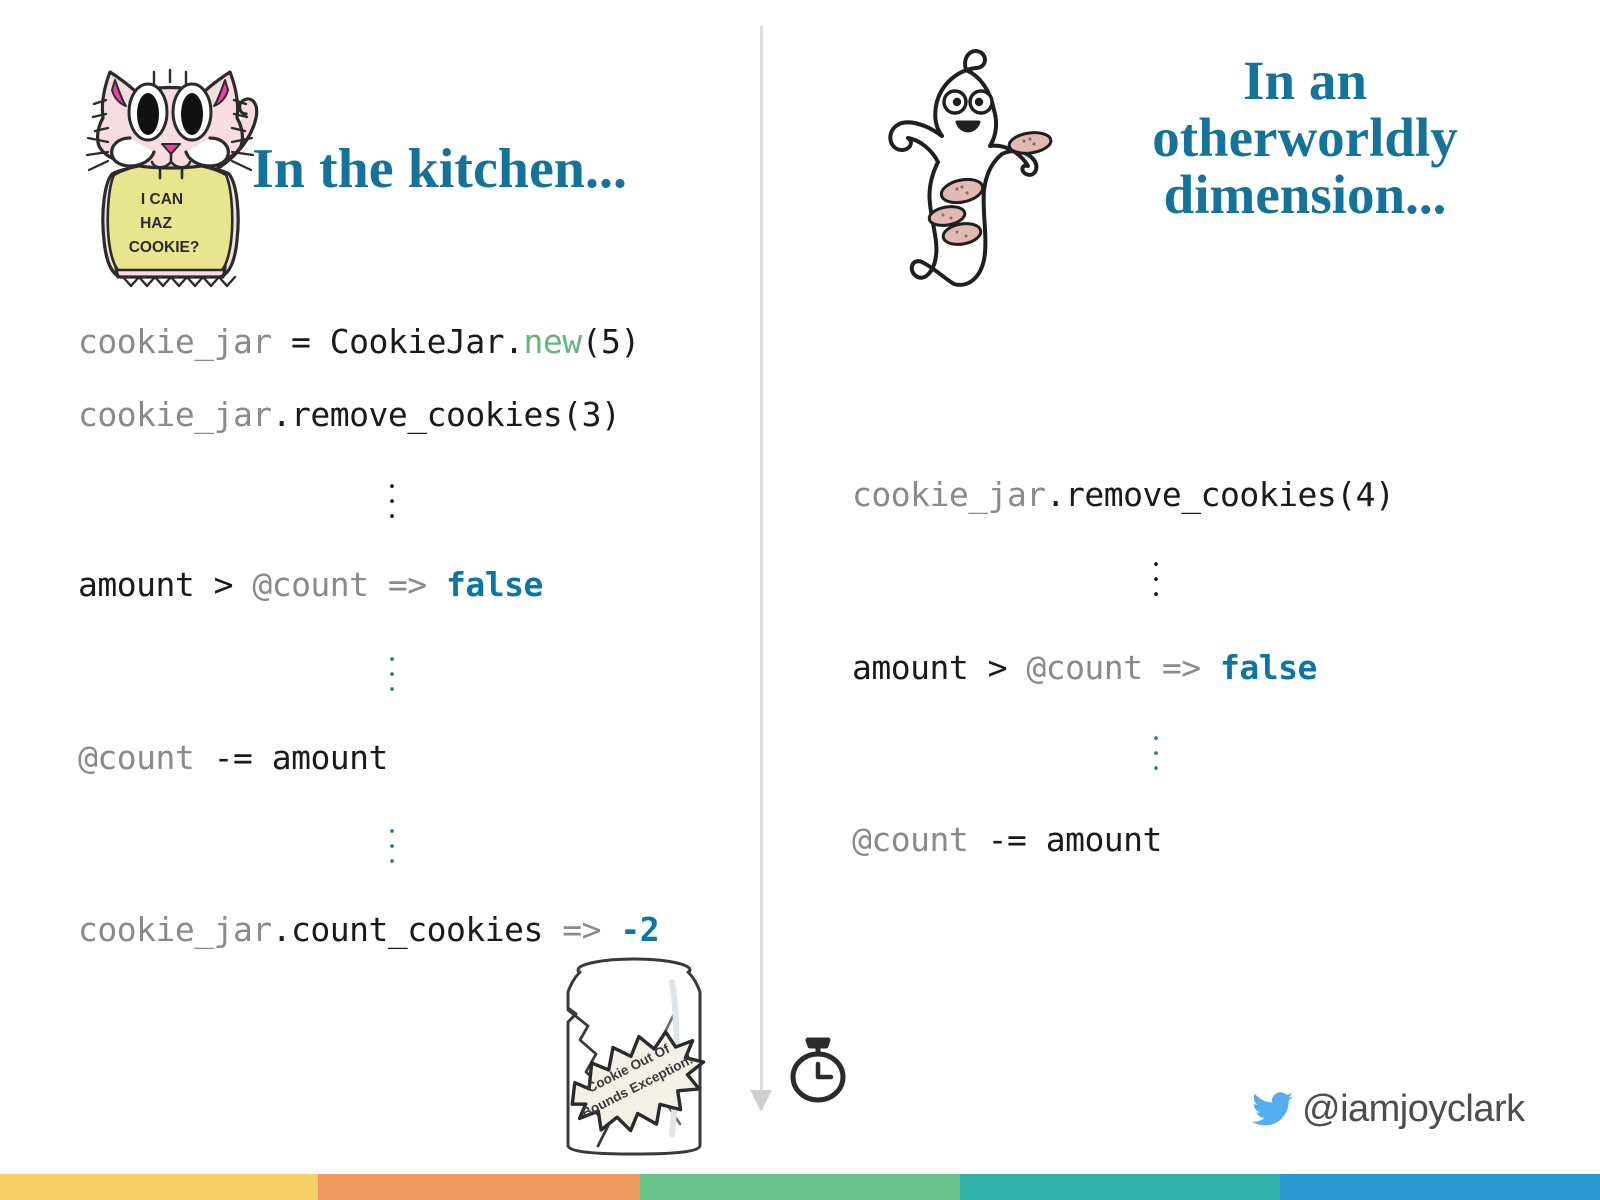  I want to click on cat-shirt-line-3: COOKIE?, so click(164, 247).